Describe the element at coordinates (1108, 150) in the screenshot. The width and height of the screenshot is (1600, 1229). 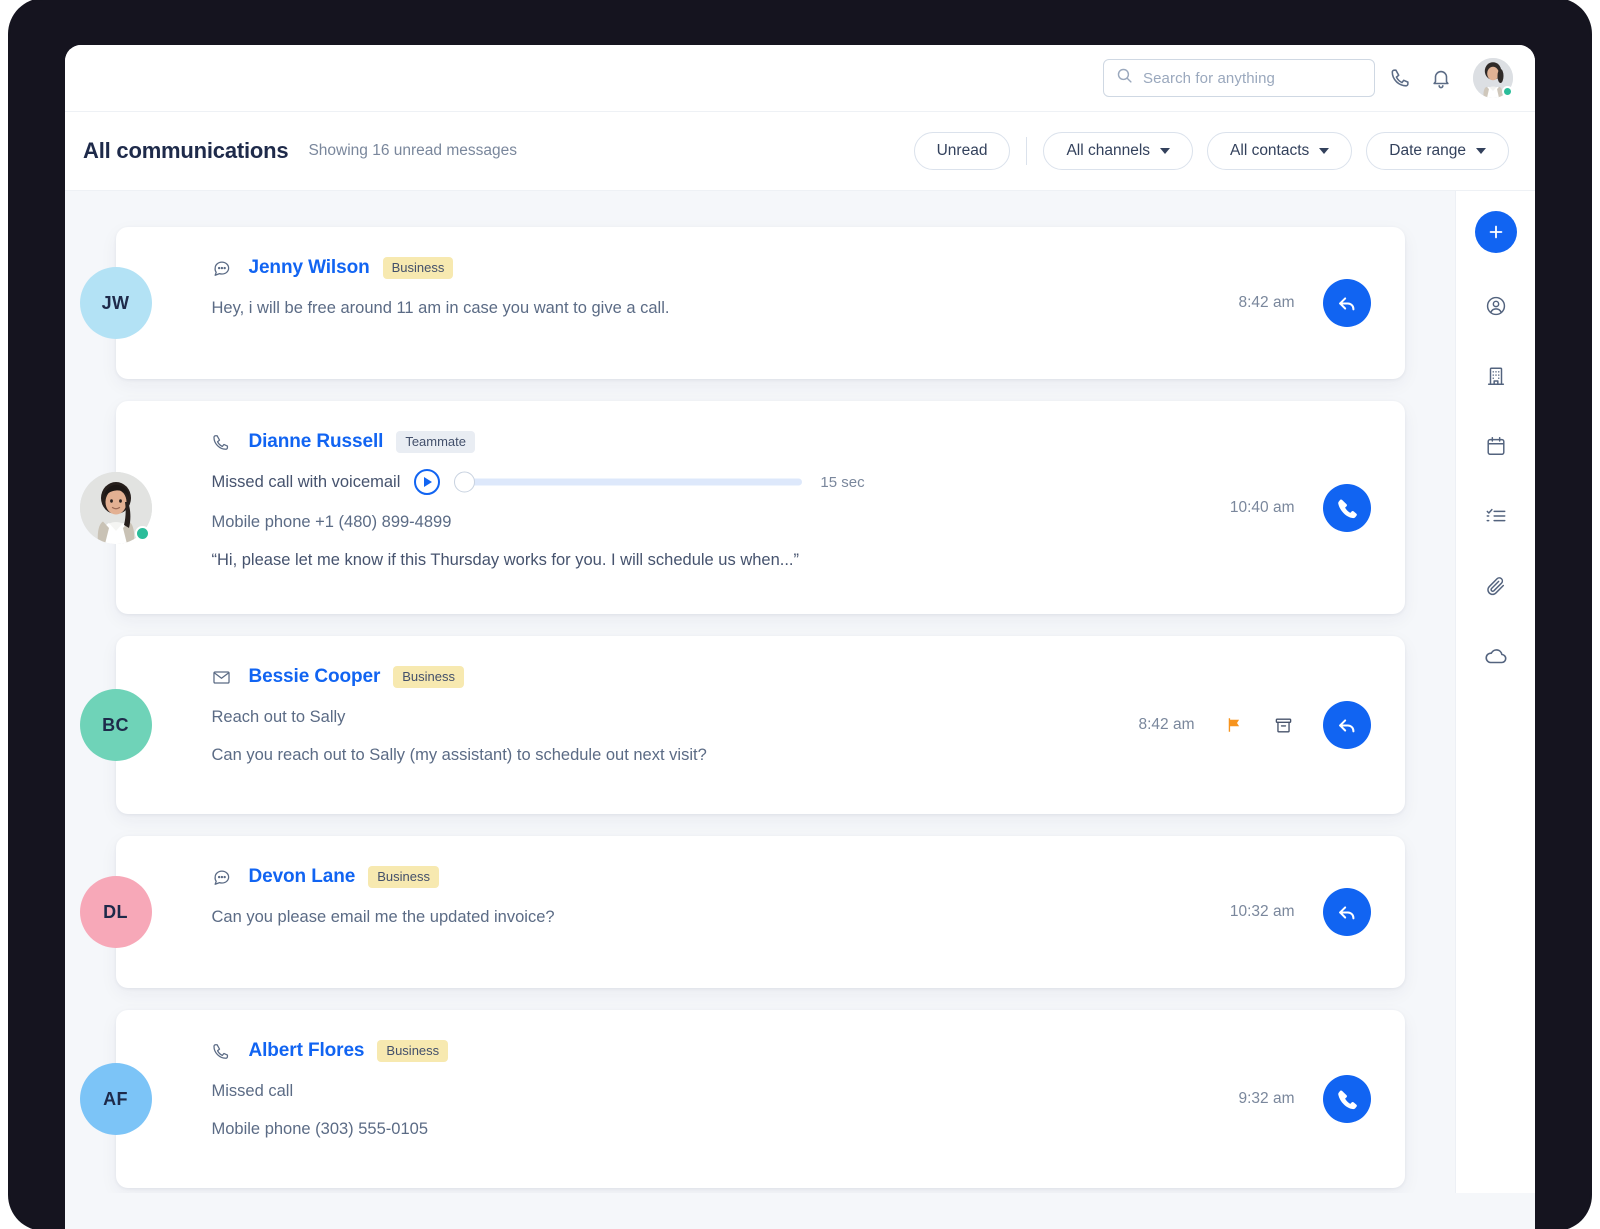
I see `filter-all-channels-label: All channels` at that location.